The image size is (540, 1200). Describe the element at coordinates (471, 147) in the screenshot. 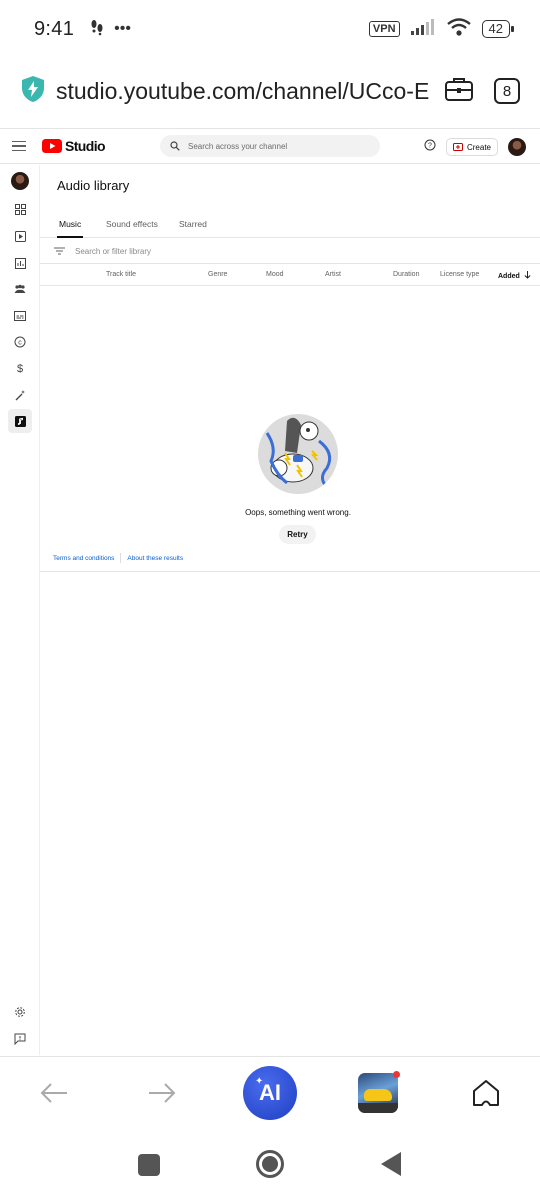

I see `create-button: Create` at that location.